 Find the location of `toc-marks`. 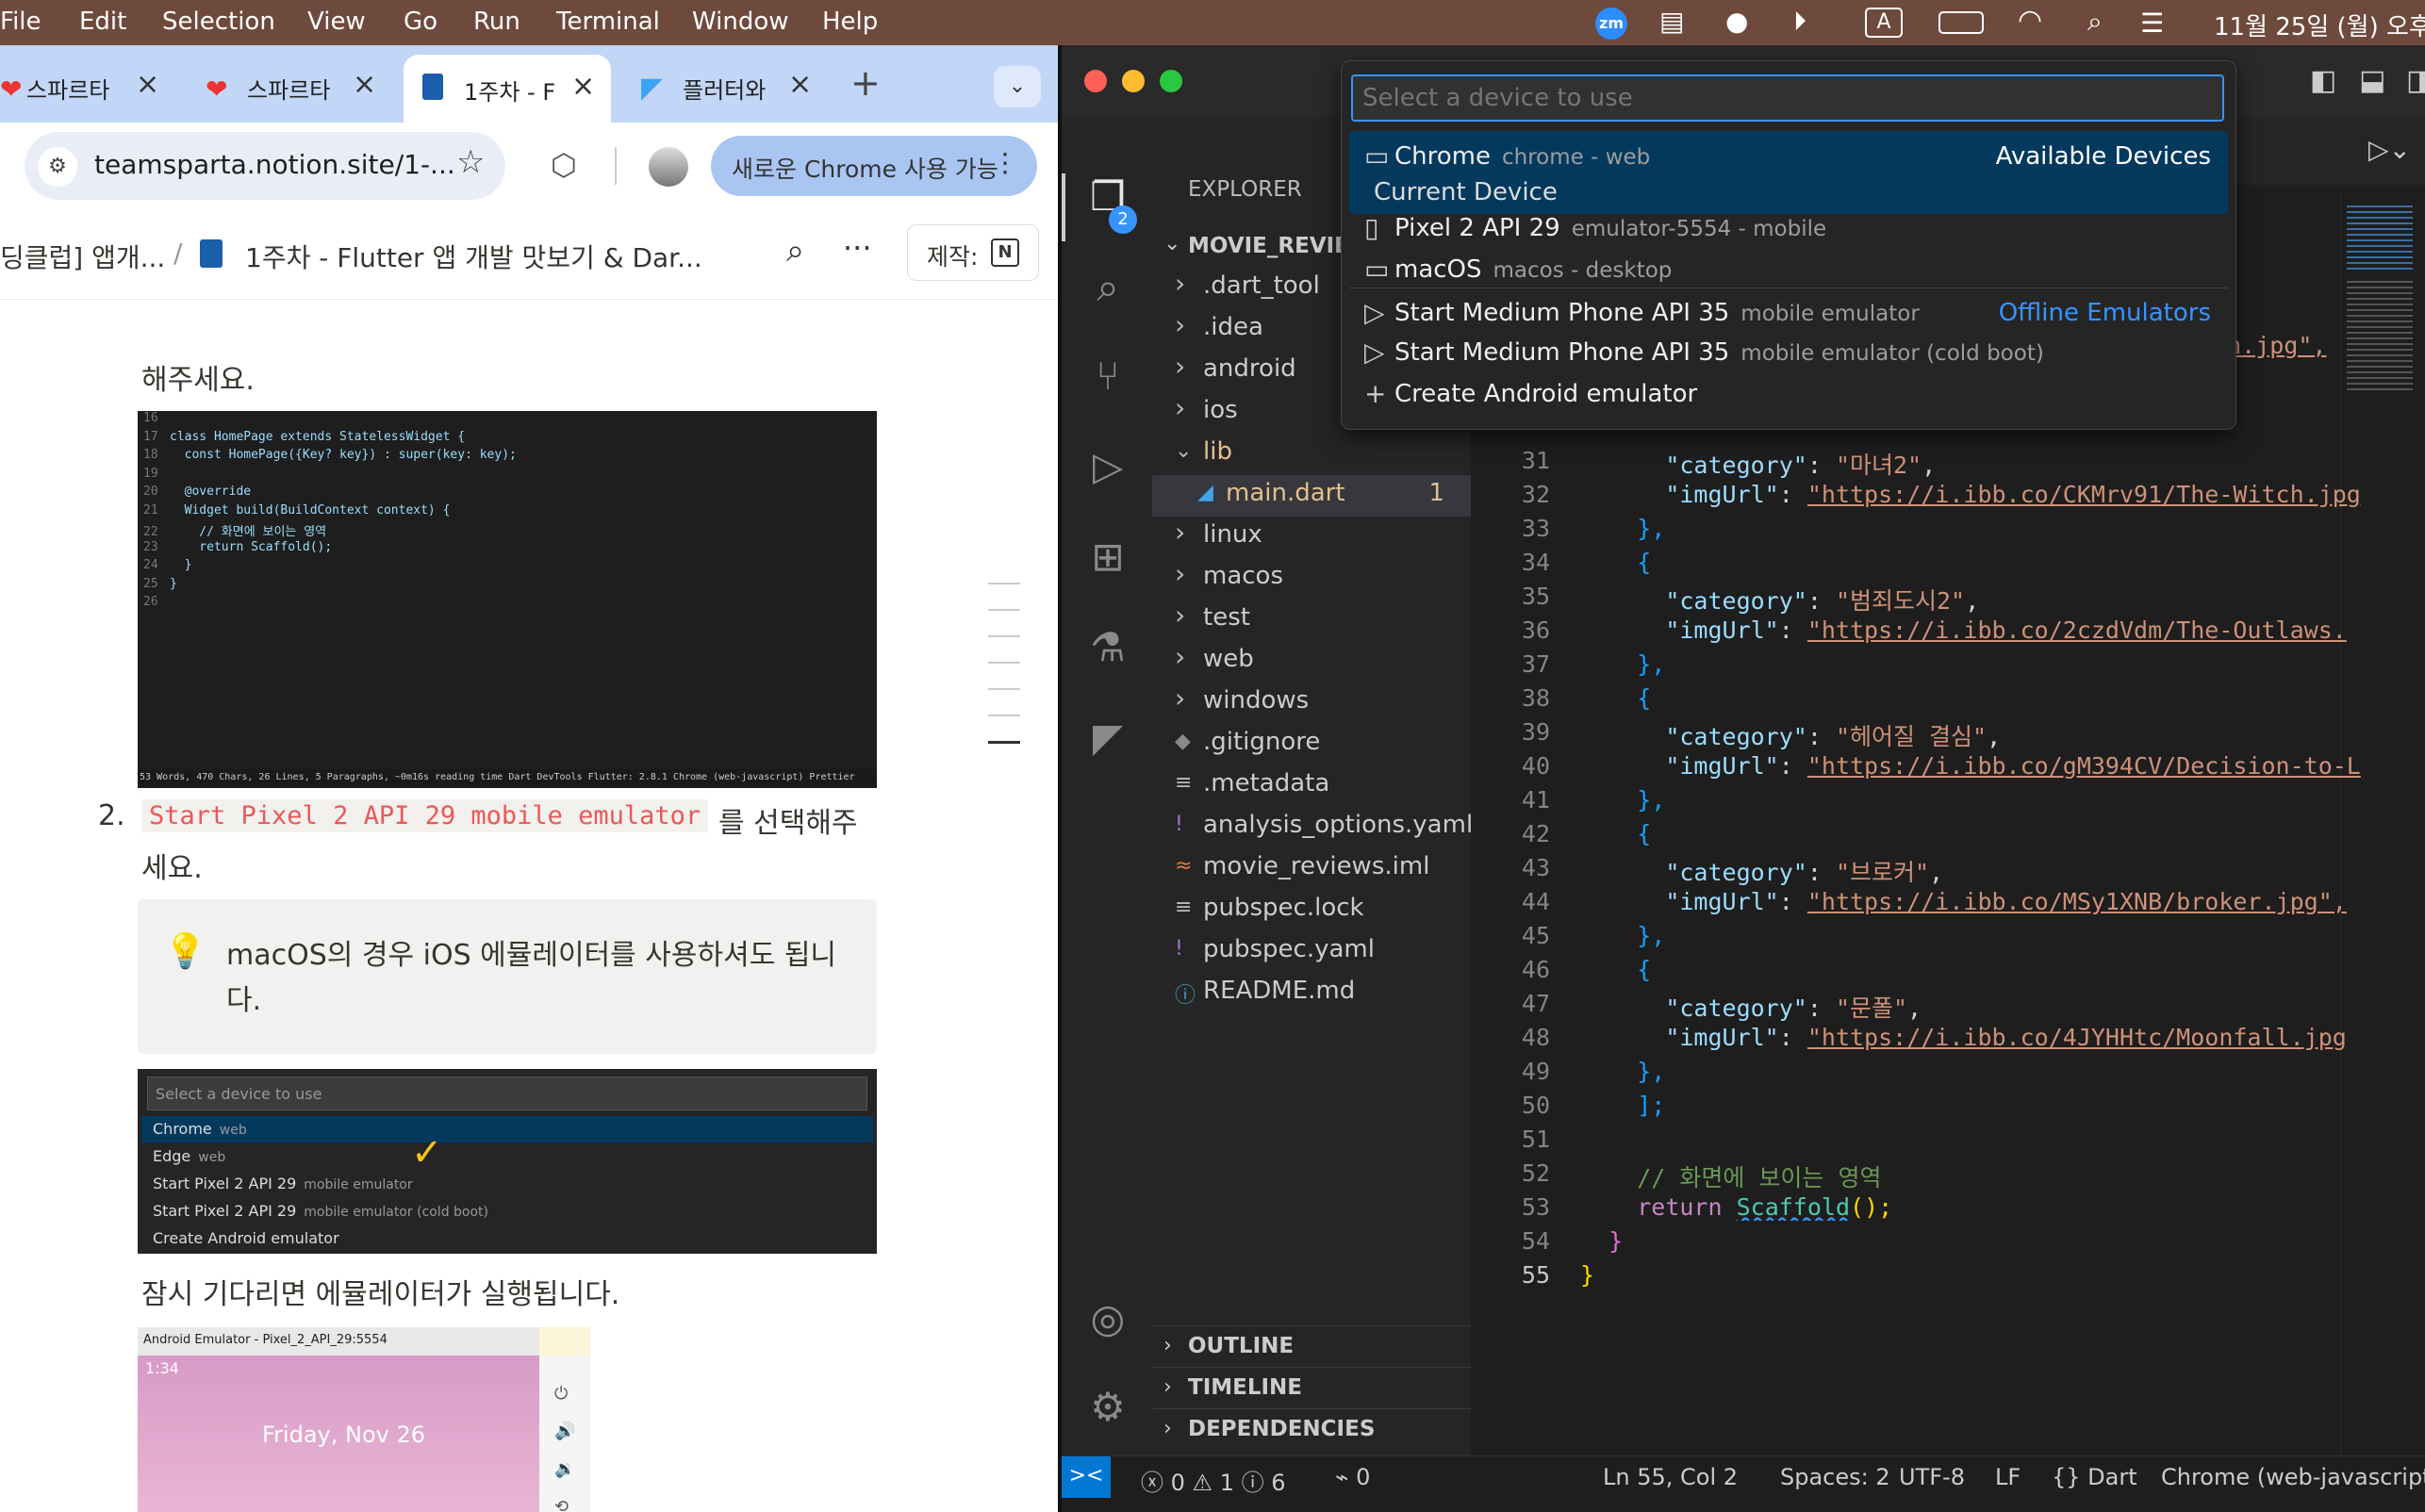

toc-marks is located at coordinates (1004, 664).